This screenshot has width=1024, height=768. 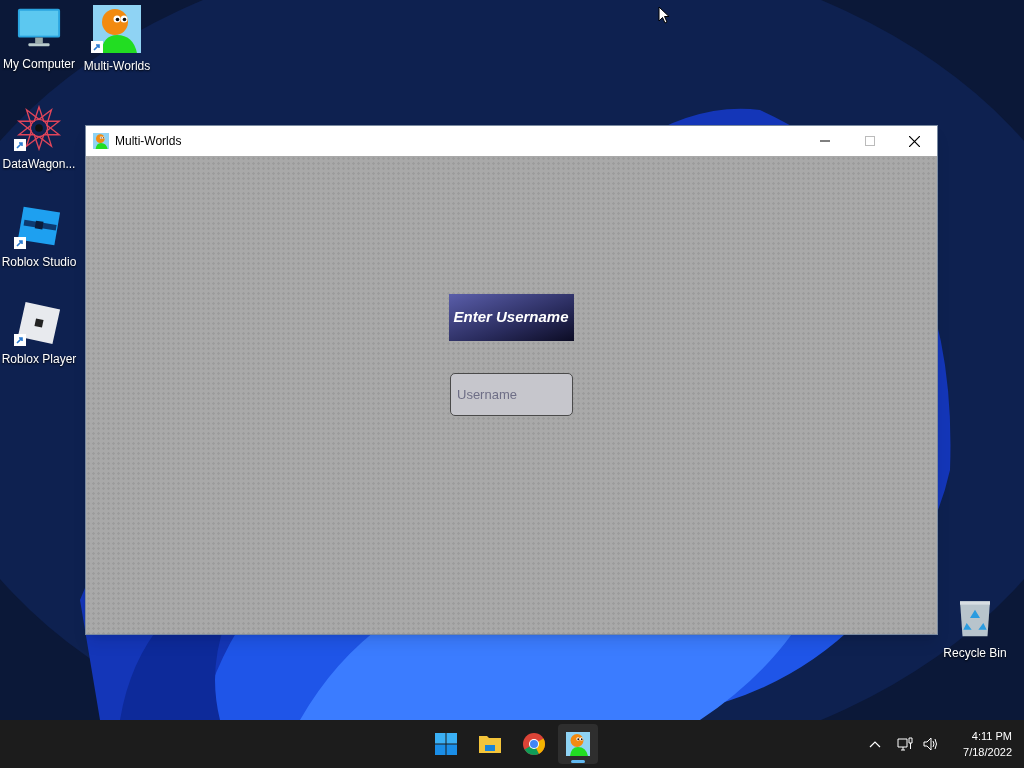 What do you see at coordinates (987, 752) in the screenshot?
I see `clock-date: 7/18/2022` at bounding box center [987, 752].